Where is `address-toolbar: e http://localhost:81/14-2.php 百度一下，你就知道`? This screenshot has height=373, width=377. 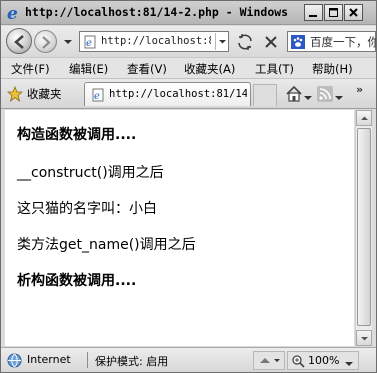 address-toolbar: e http://localhost:81/14-2.php 百度一下，你就知道 is located at coordinates (188, 41).